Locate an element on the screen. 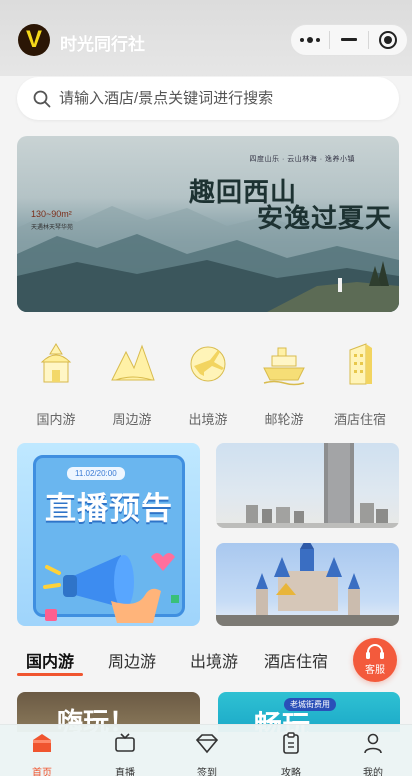 This screenshot has height=776, width=412. megaphone-icon is located at coordinates (111, 588).